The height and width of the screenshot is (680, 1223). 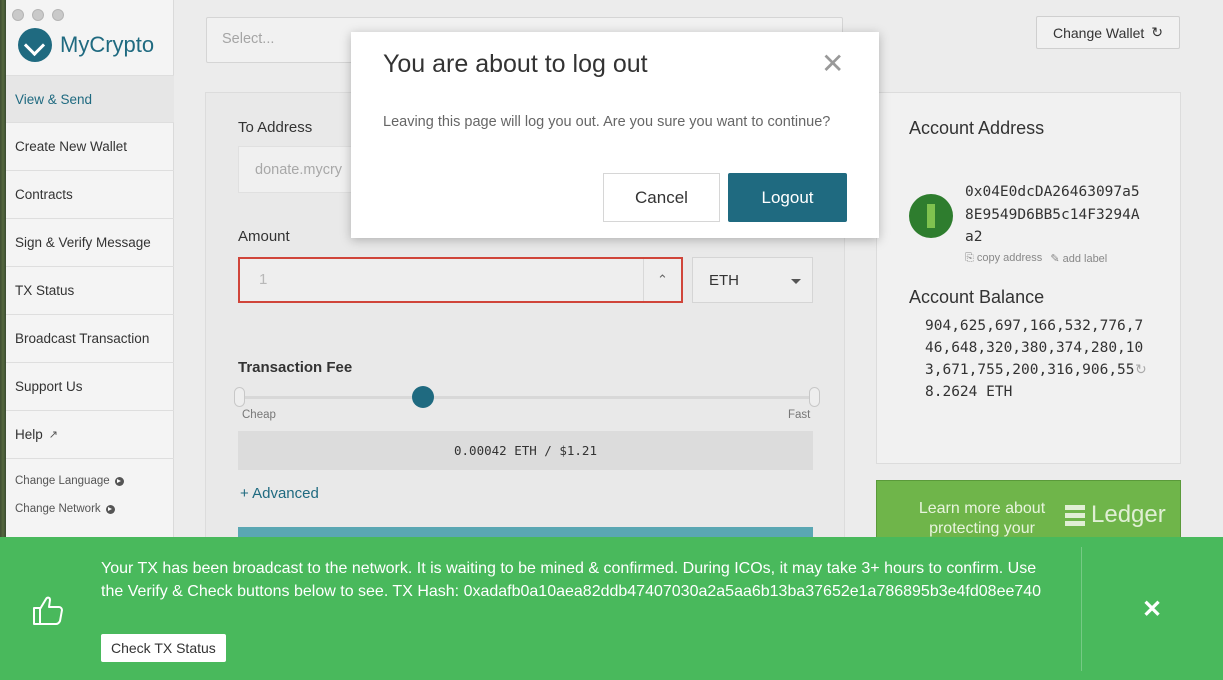 I want to click on amount-input: 1 ⌃, so click(x=460, y=280).